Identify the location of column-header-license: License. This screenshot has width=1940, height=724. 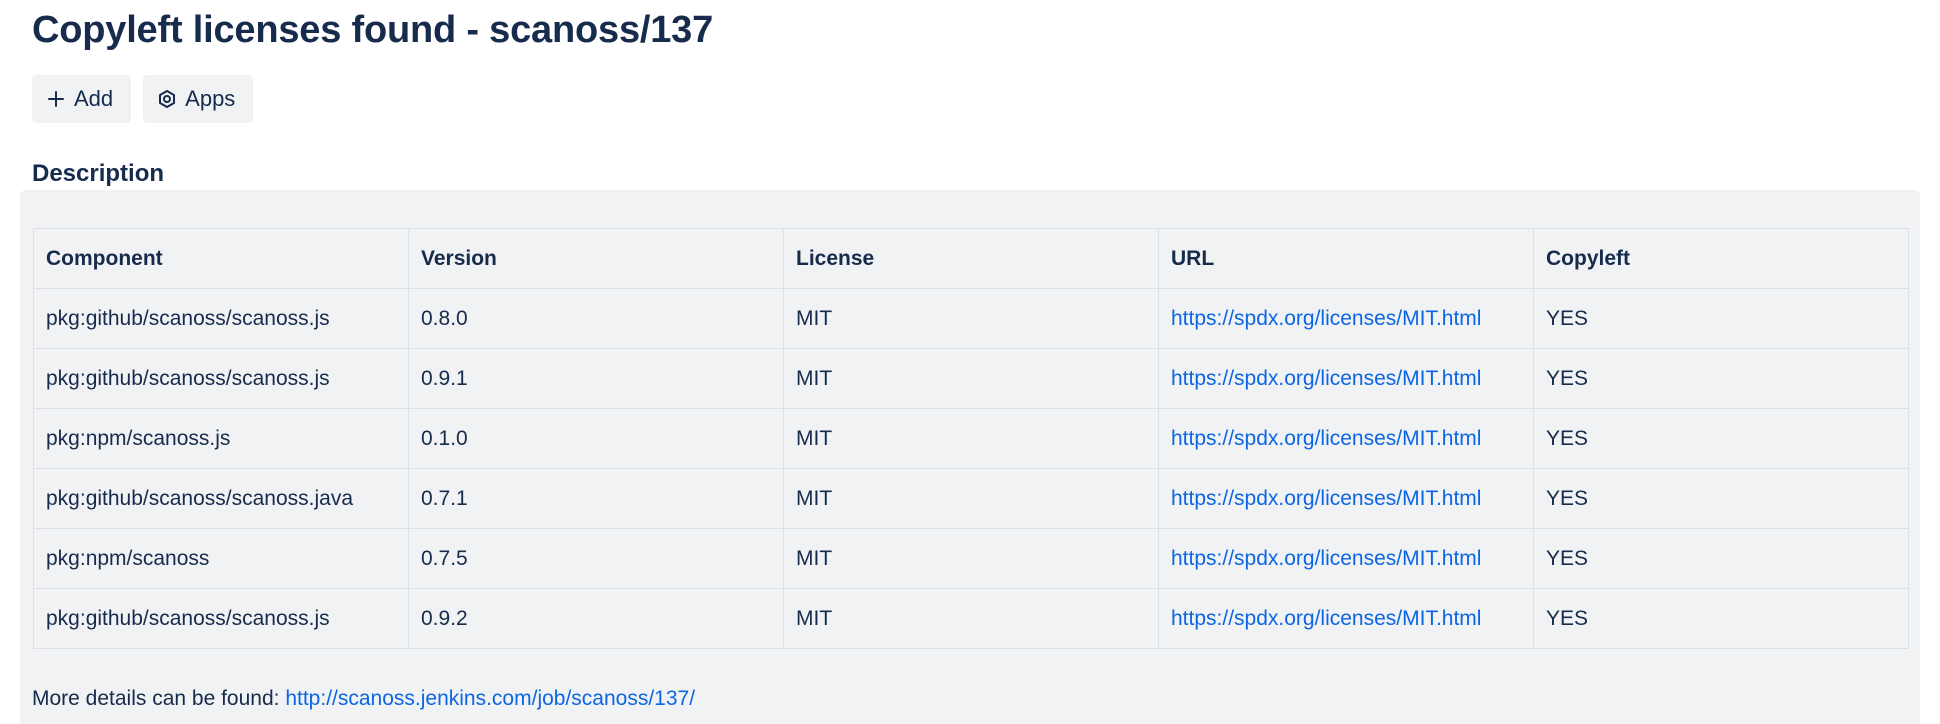
(971, 258).